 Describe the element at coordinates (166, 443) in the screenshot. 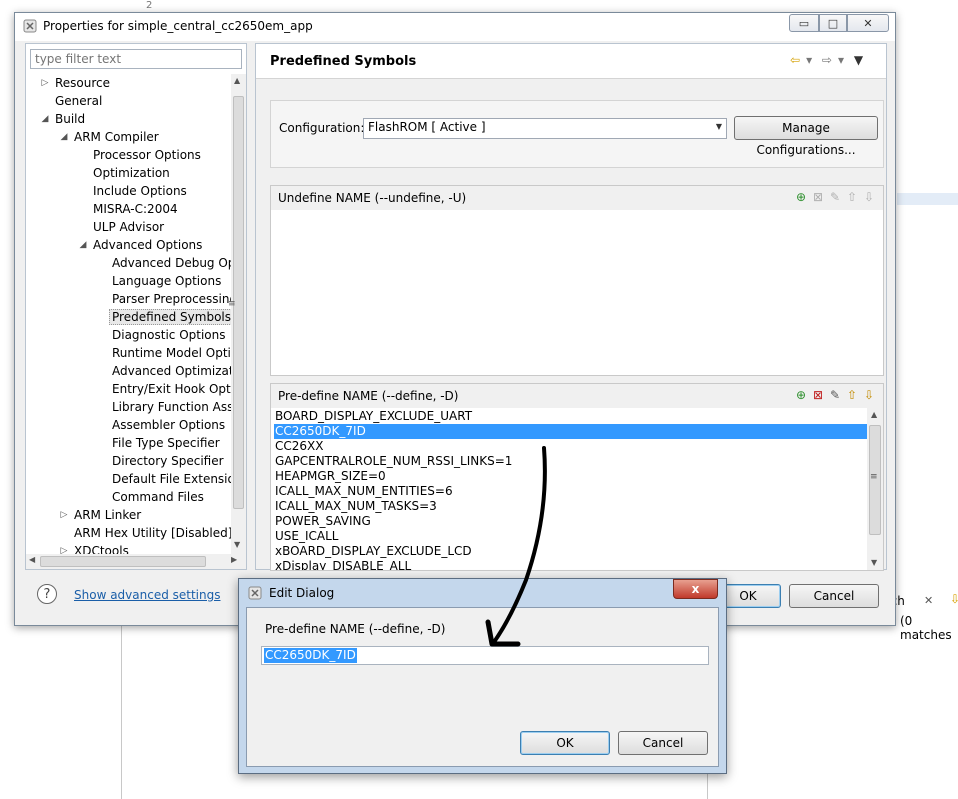

I see `tree-item-file-type-specifier: File Type Specifier` at that location.